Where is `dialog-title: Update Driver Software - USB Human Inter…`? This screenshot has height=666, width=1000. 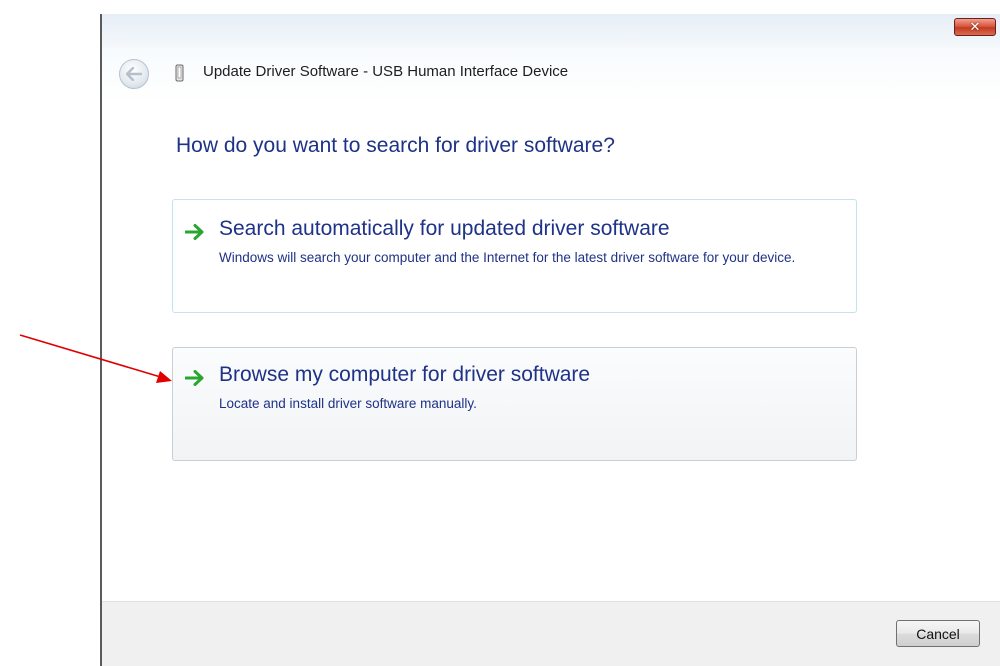 dialog-title: Update Driver Software - USB Human Inter… is located at coordinates (386, 71).